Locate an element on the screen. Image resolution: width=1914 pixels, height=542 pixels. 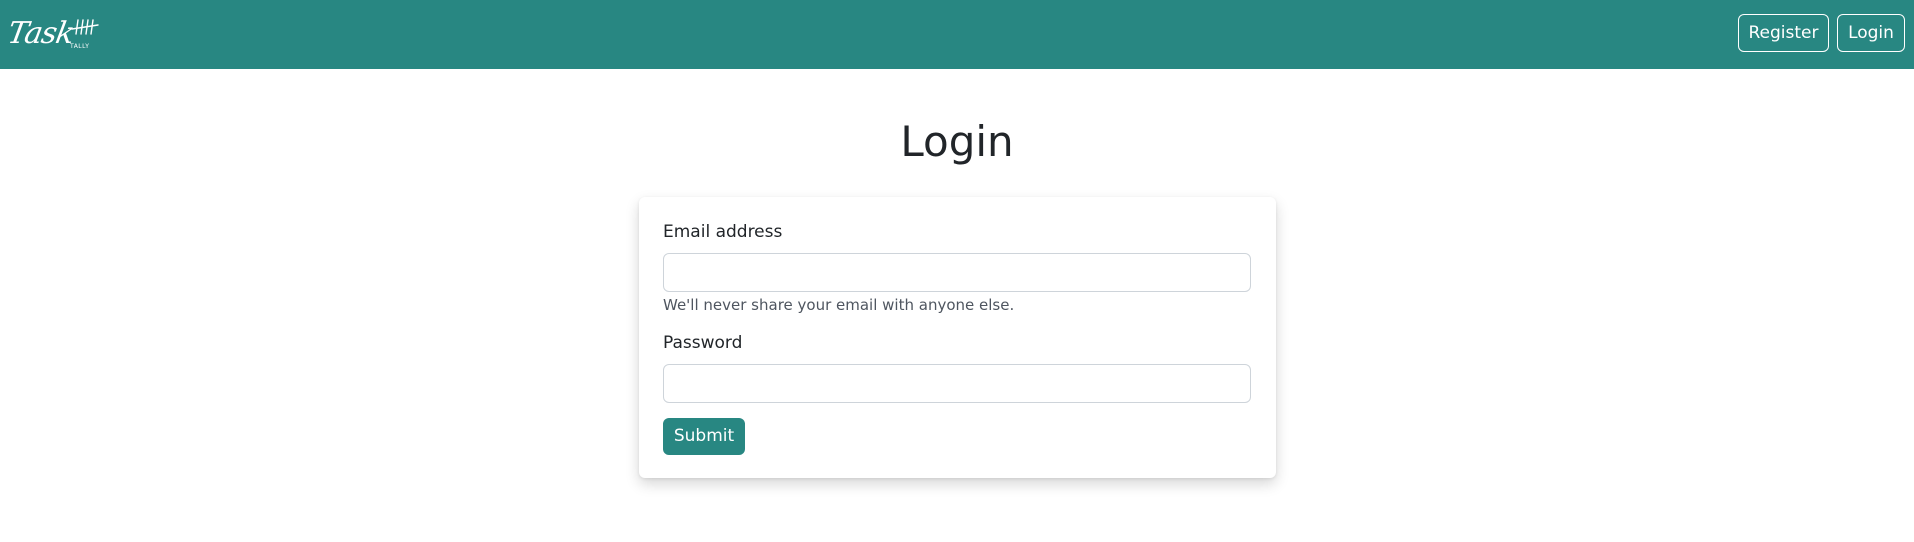
top-navbar: Task TALLY Register Login is located at coordinates (957, 34).